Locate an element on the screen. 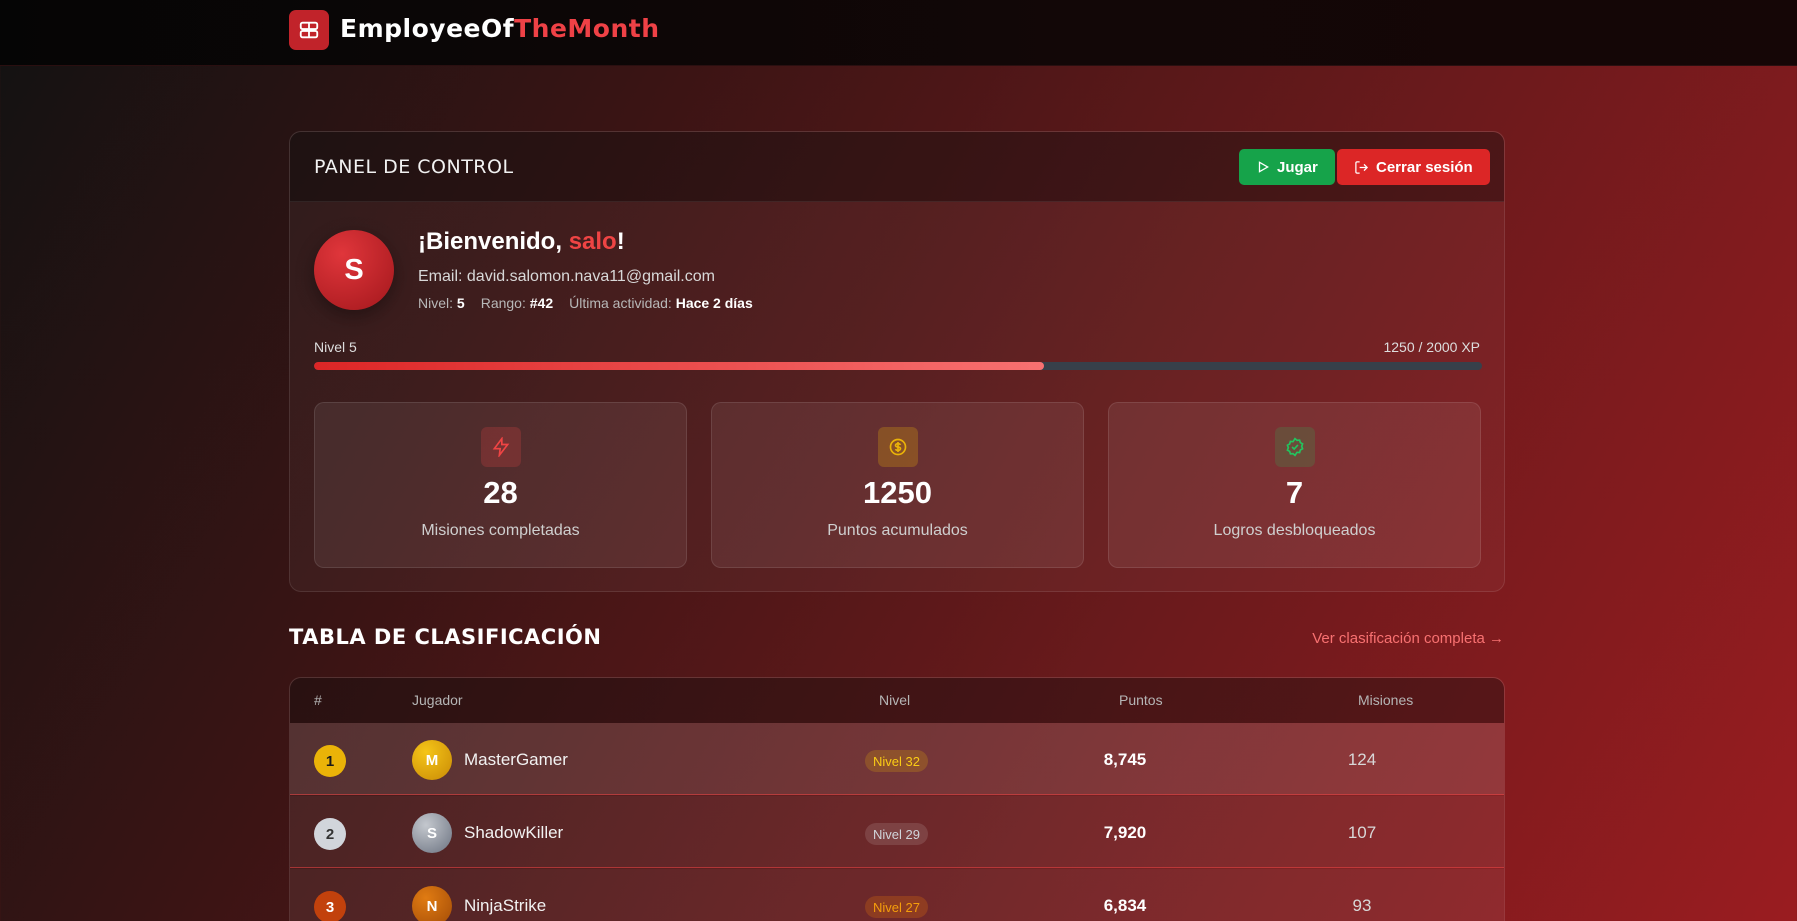 This screenshot has width=1797, height=921. avatar: M is located at coordinates (432, 760).